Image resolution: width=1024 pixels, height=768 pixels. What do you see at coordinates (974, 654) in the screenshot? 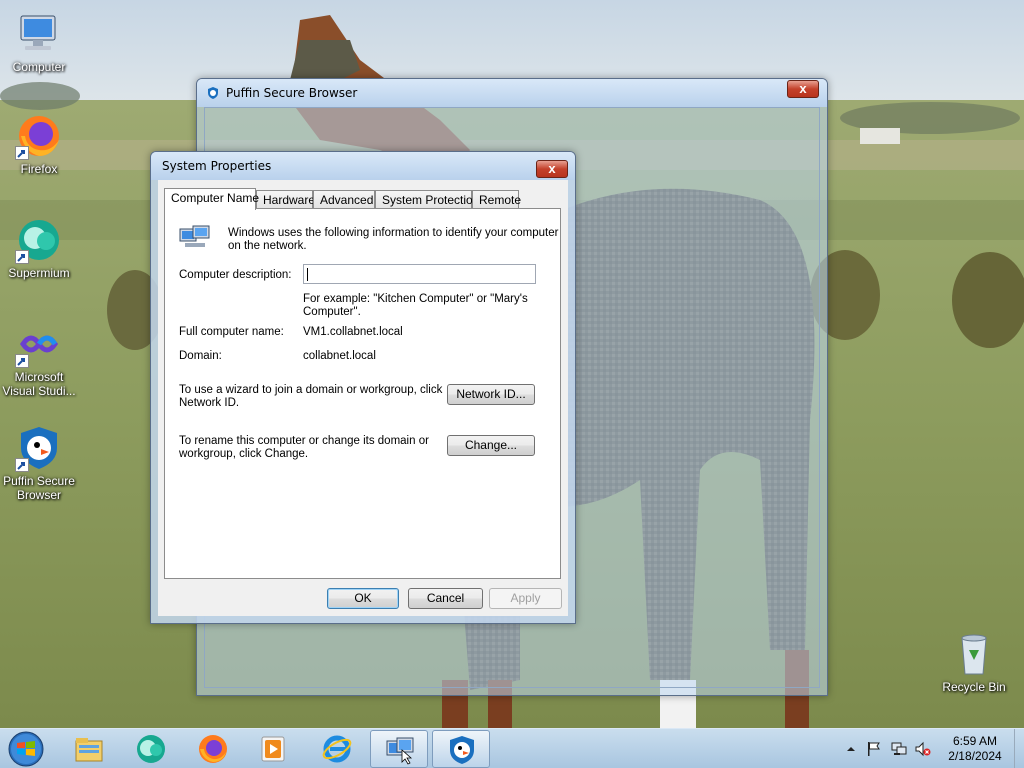
I see `recycle-bin-icon` at bounding box center [974, 654].